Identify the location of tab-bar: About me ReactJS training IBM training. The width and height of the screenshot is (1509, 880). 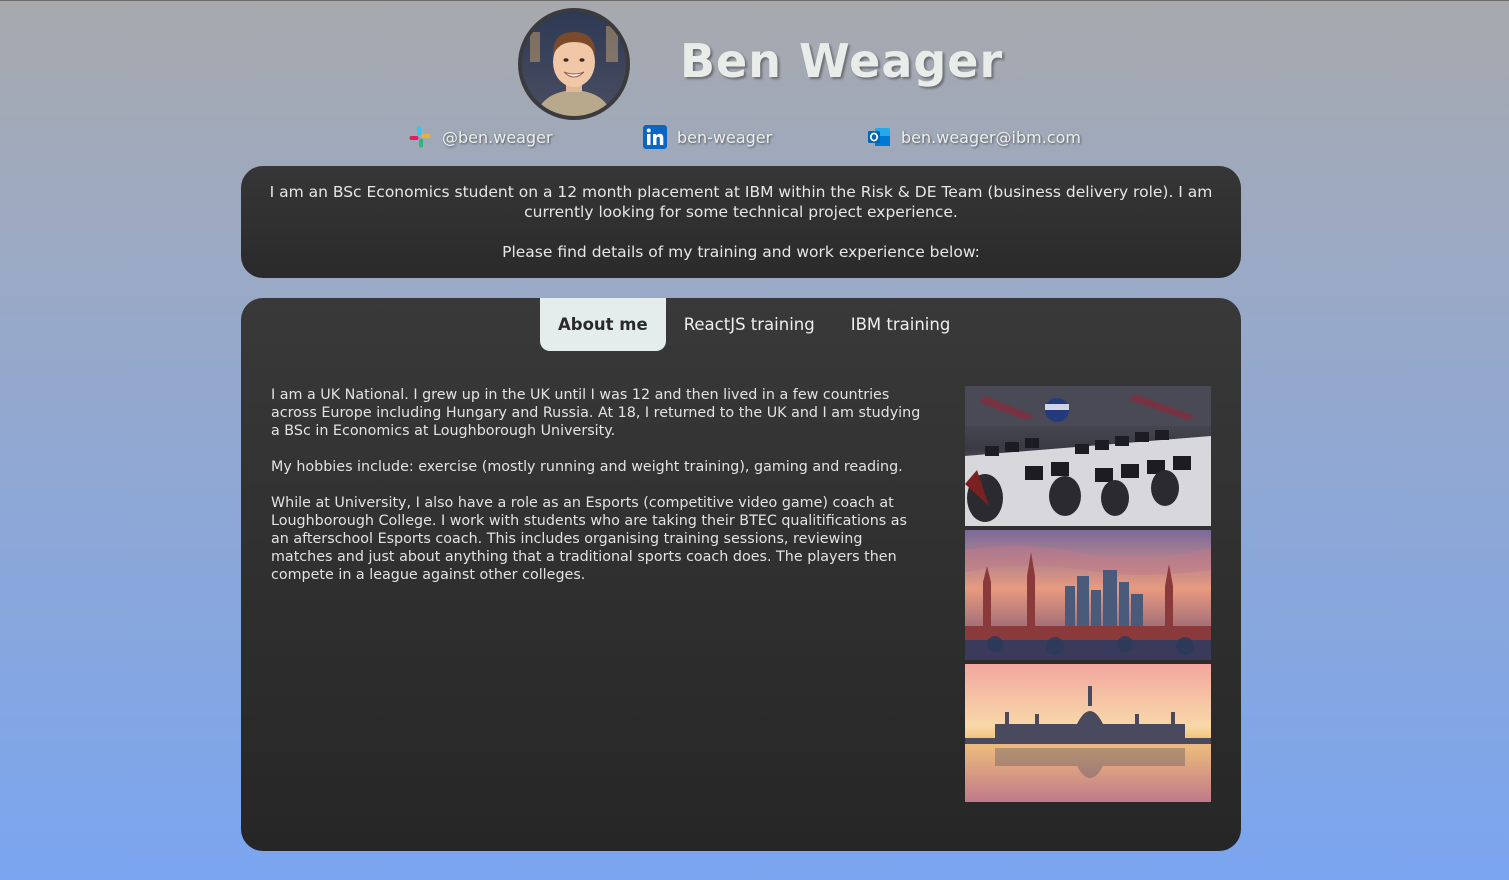
(754, 324).